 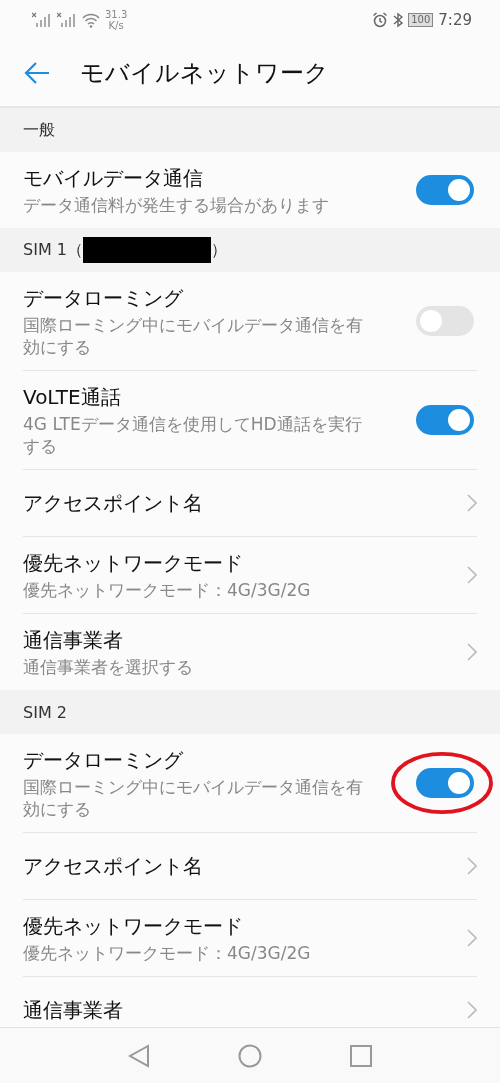 What do you see at coordinates (91, 20) in the screenshot?
I see `wifi-icon` at bounding box center [91, 20].